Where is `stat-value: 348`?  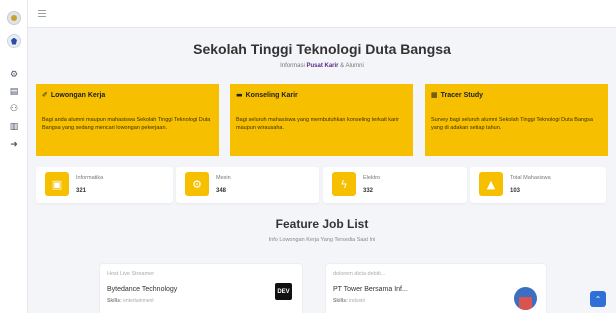 stat-value: 348 is located at coordinates (221, 191).